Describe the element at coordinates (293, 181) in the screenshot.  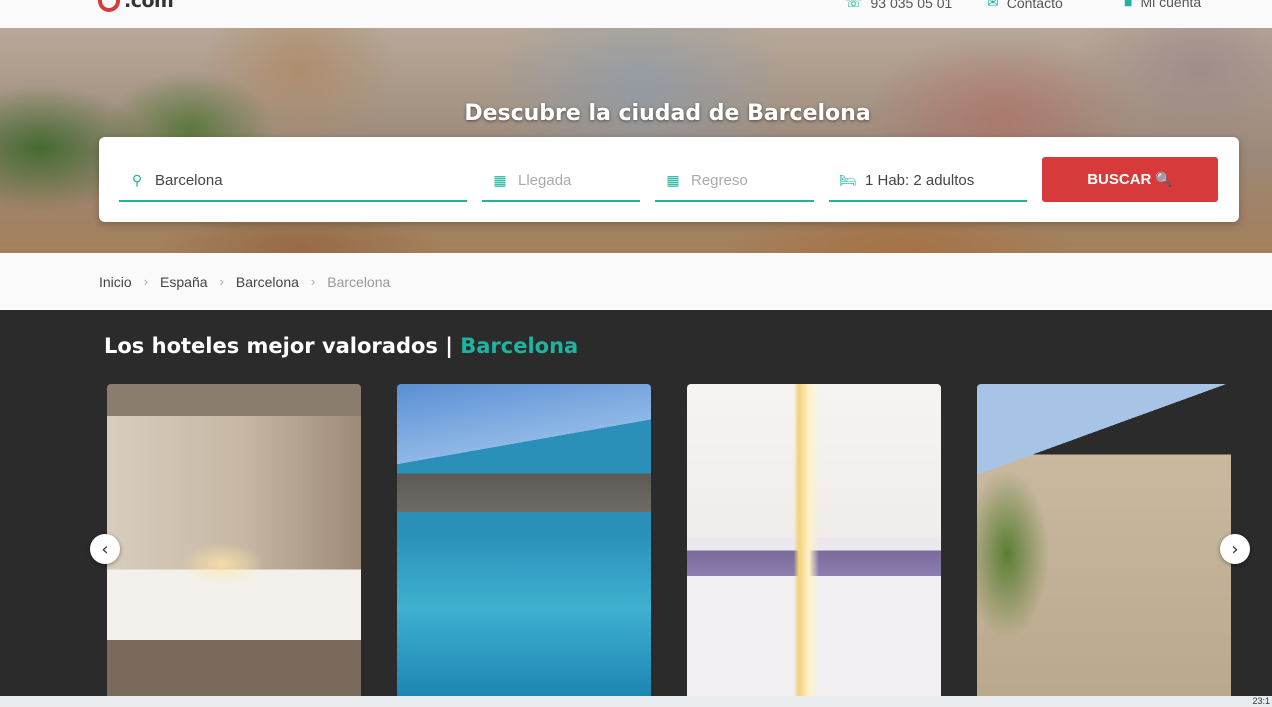
I see `destination-field: ⚲ Barcelona` at that location.